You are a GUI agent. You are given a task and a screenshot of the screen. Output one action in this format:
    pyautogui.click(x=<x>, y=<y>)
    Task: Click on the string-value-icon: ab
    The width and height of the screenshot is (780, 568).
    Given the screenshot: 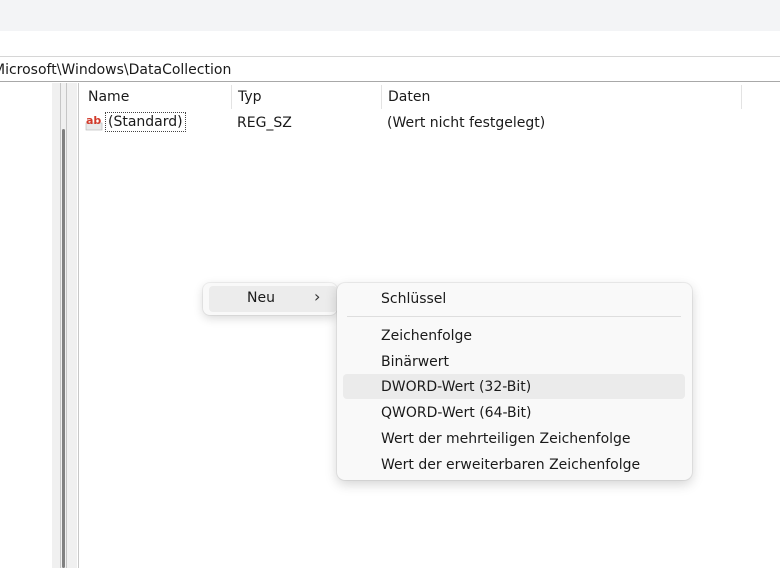 What is the action you would take?
    pyautogui.click(x=94, y=122)
    